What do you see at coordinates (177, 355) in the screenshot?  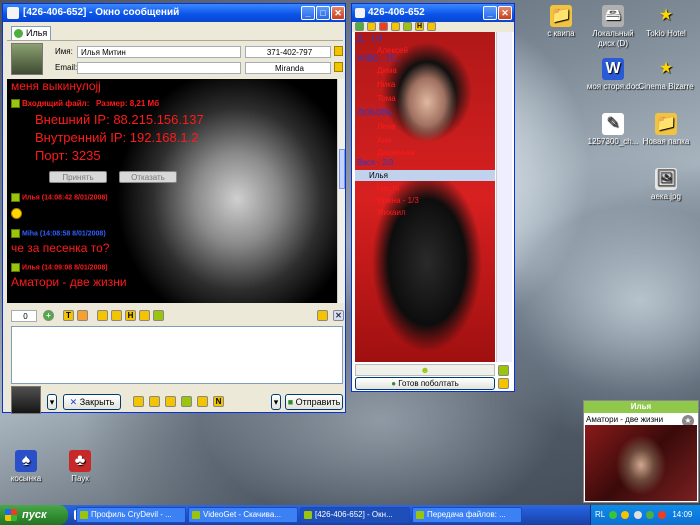 I see `message-input` at bounding box center [177, 355].